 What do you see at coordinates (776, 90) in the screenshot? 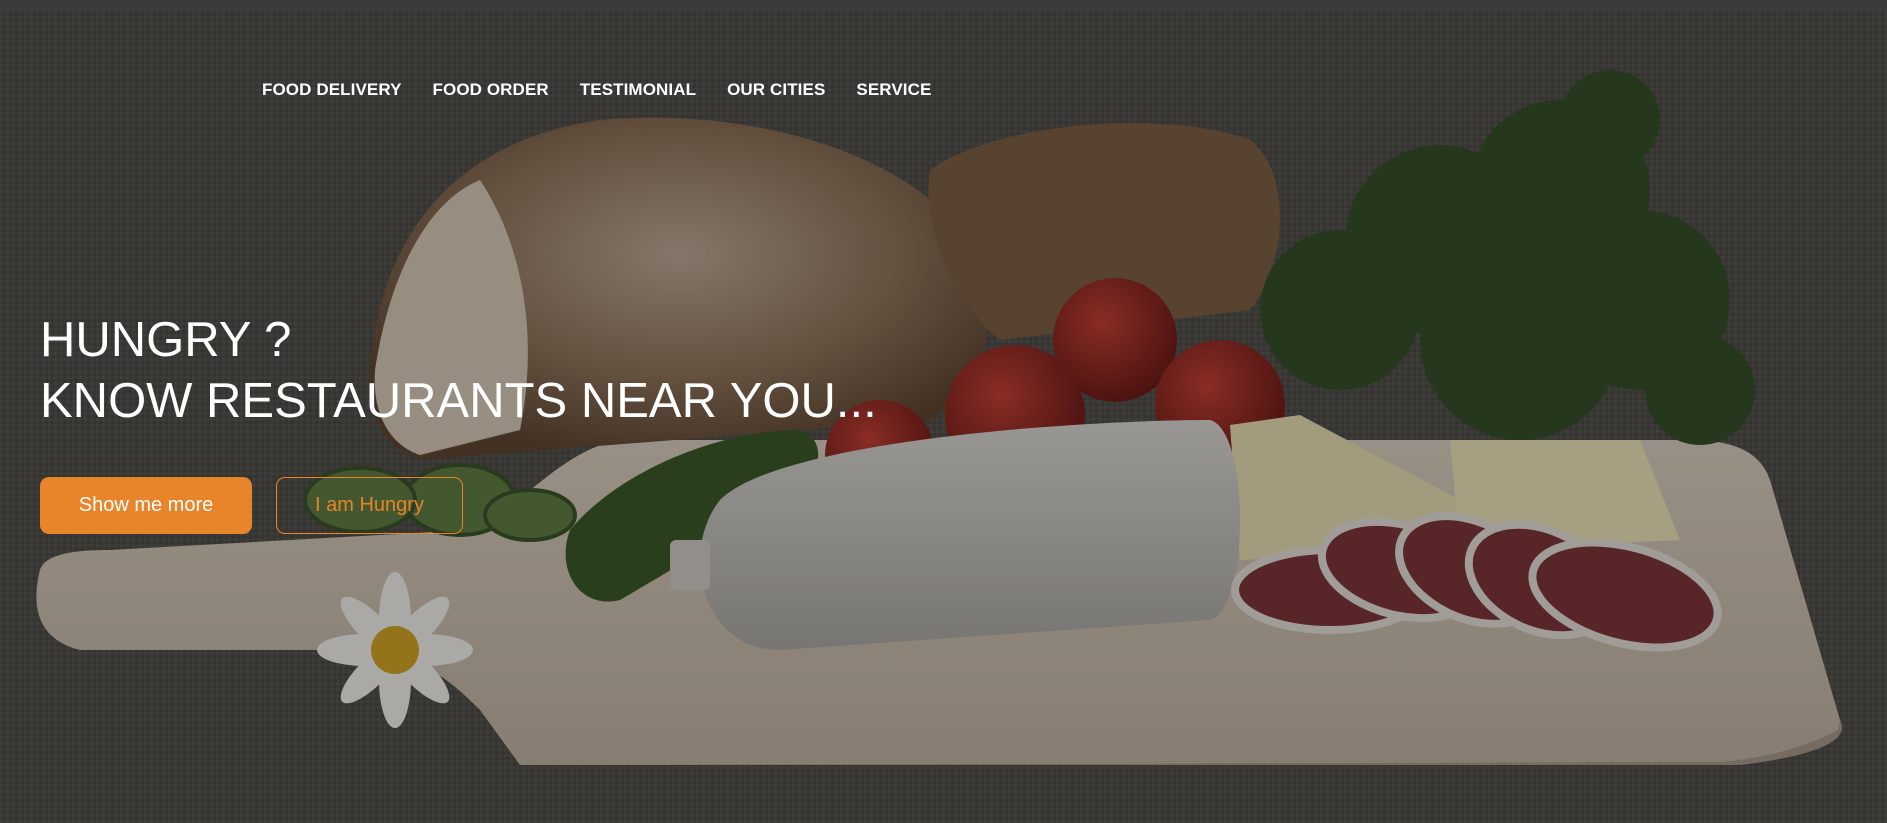
I see `nav-item-our-cities: OUR CITIES` at bounding box center [776, 90].